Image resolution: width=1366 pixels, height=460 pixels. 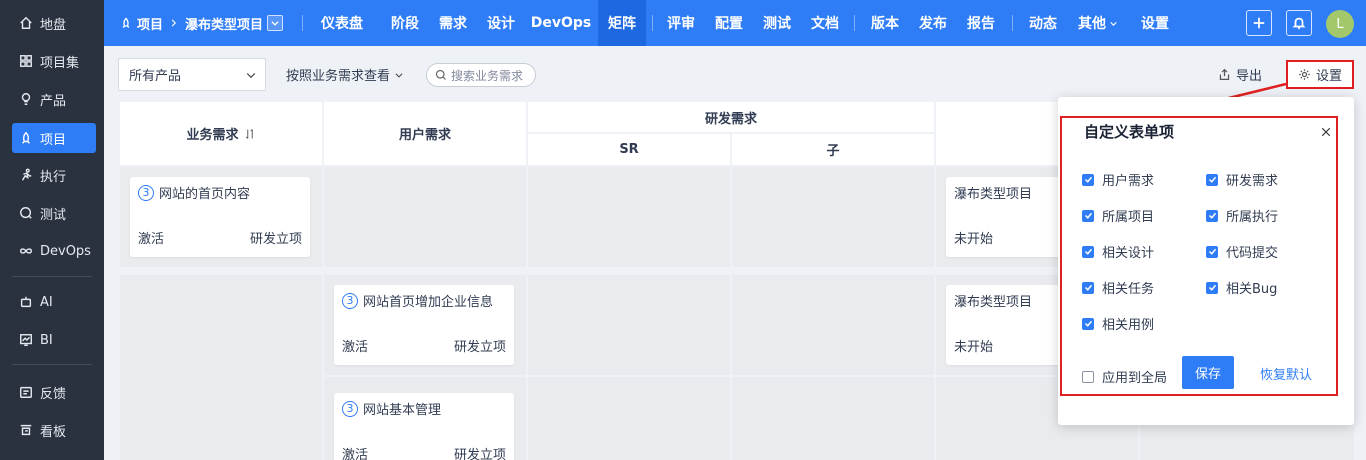 What do you see at coordinates (194, 192) in the screenshot?
I see `card-title: 3 网站的首页内容` at bounding box center [194, 192].